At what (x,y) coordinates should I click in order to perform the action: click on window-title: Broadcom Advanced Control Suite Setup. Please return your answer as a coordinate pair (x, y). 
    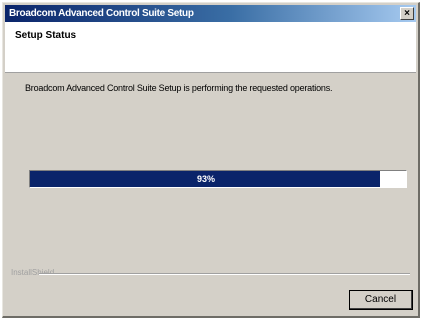
    Looking at the image, I should click on (101, 13).